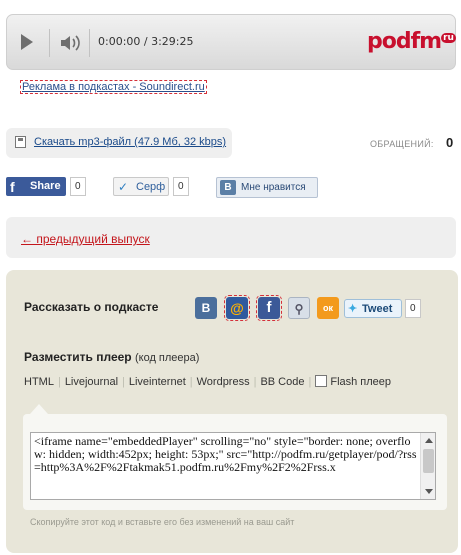 This screenshot has width=461, height=555. I want to click on floppy-disk-icon, so click(20, 142).